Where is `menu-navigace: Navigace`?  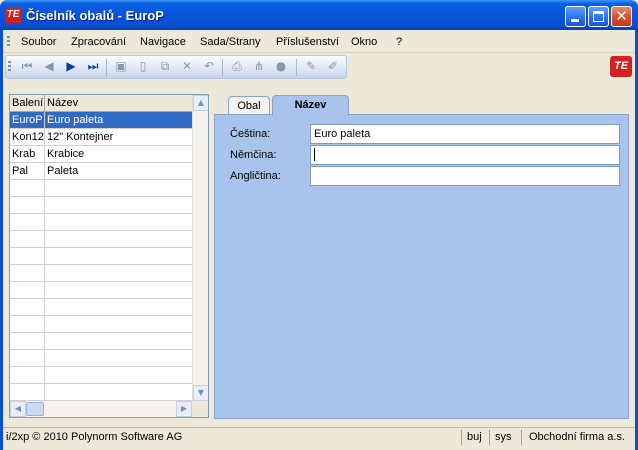
menu-navigace: Navigace is located at coordinates (163, 42).